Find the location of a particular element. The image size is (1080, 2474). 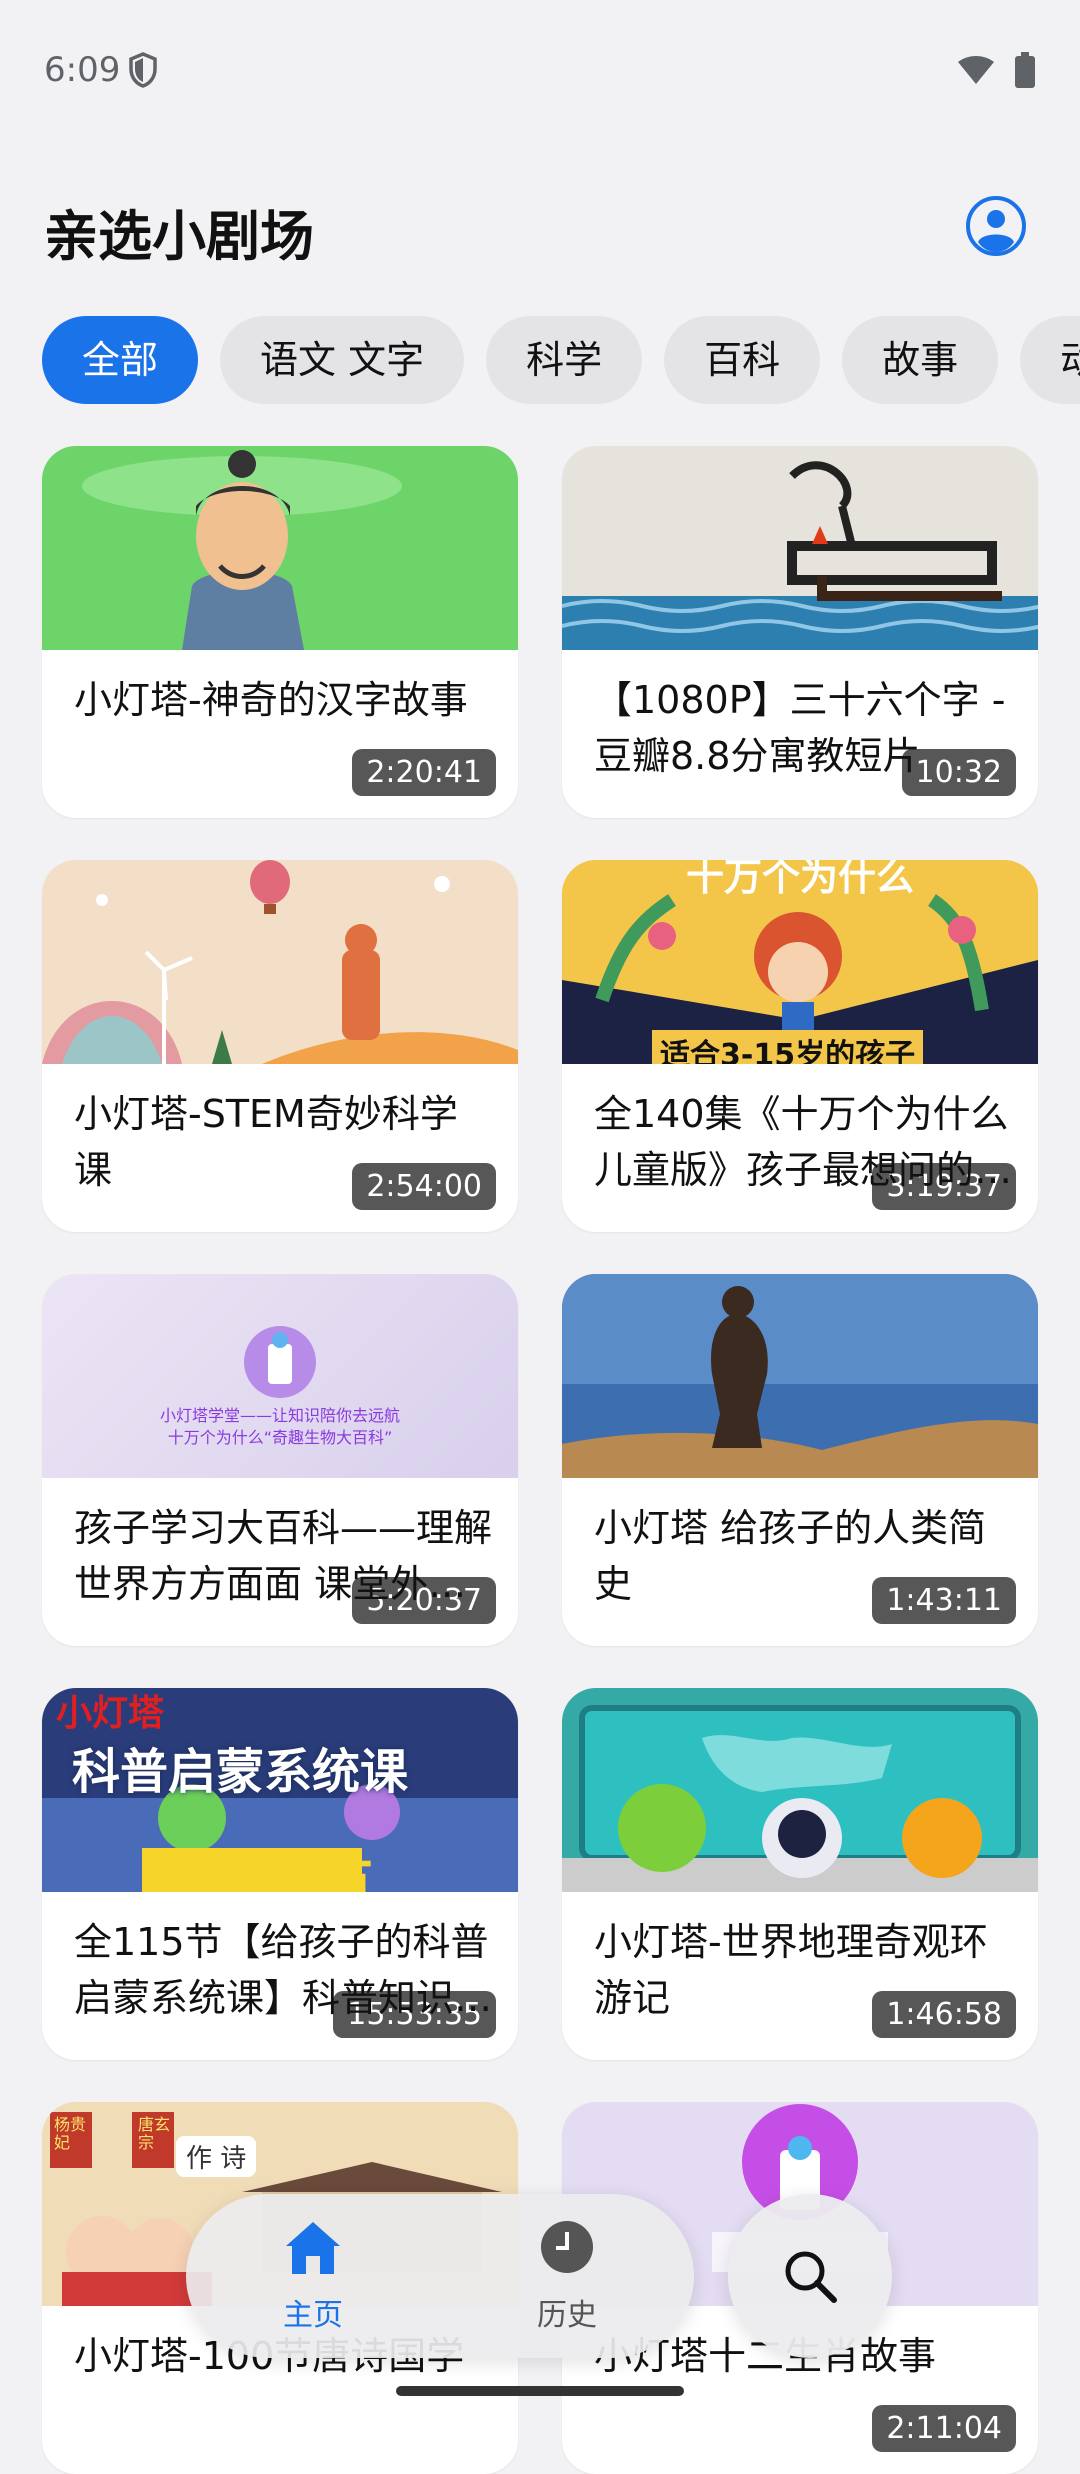

video-title: 孩子学习大百科——理解世界方方面面 课堂外的知识 is located at coordinates (283, 1556).